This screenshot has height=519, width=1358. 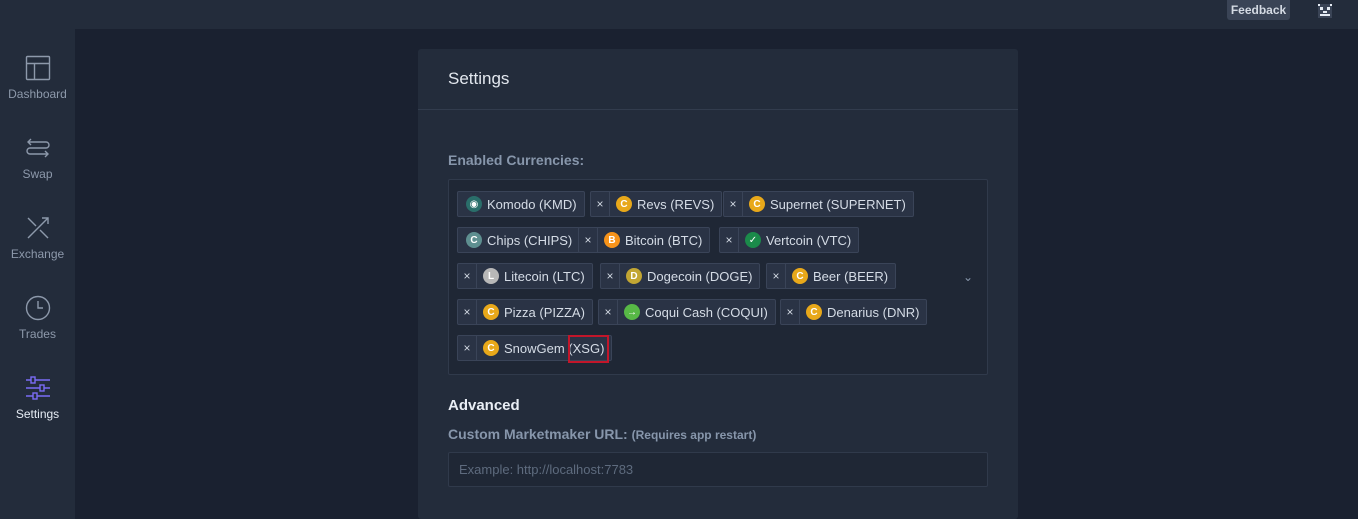 I want to click on currency-tag-dnr: × C Denarius (DNR), so click(x=854, y=312).